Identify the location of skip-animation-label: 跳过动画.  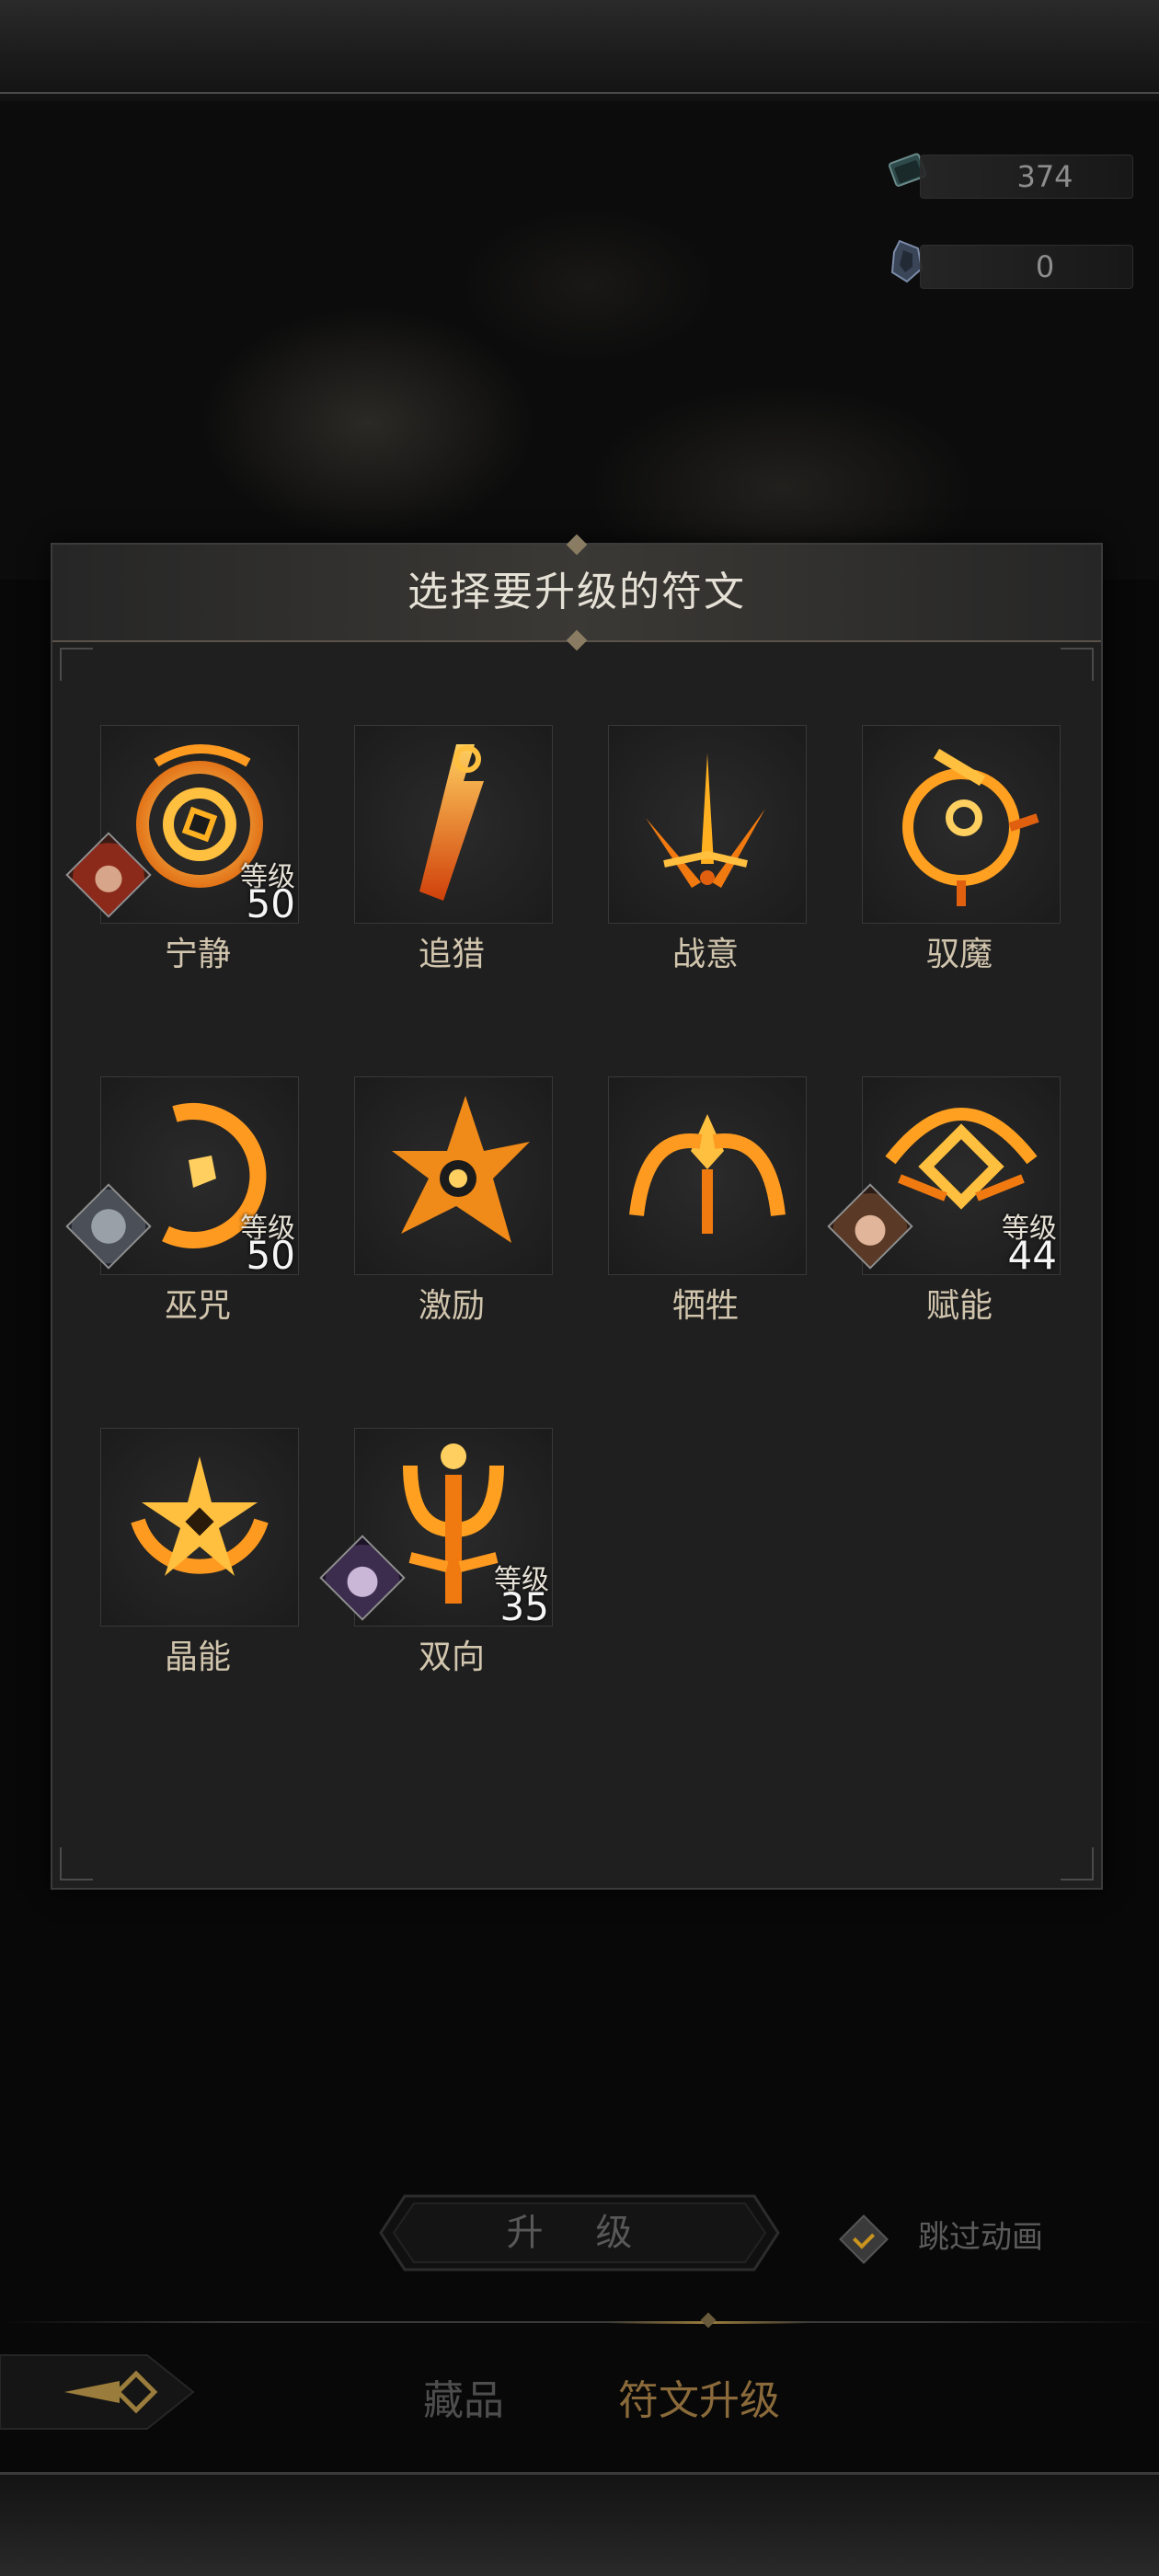
(980, 2237).